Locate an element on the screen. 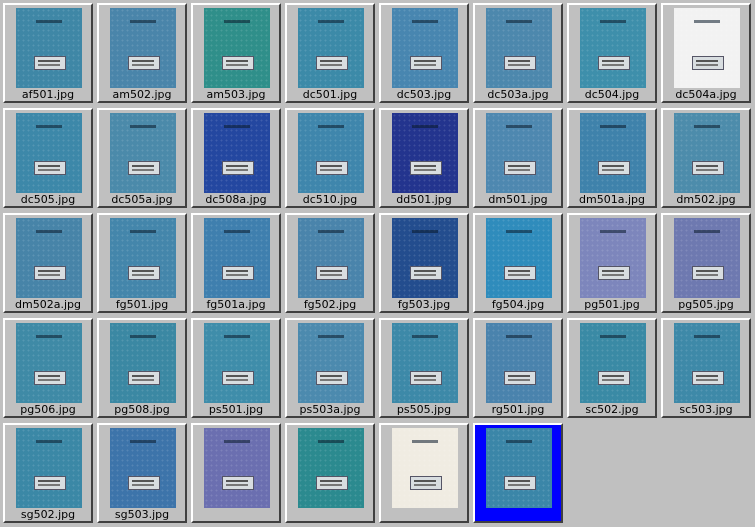 The height and width of the screenshot is (527, 755). thumbnail-tile: am503.jpg is located at coordinates (236, 53).